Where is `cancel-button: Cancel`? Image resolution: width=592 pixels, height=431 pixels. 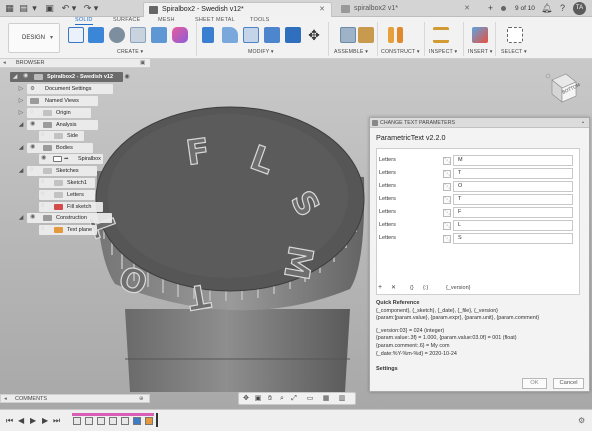 cancel-button: Cancel is located at coordinates (568, 383).